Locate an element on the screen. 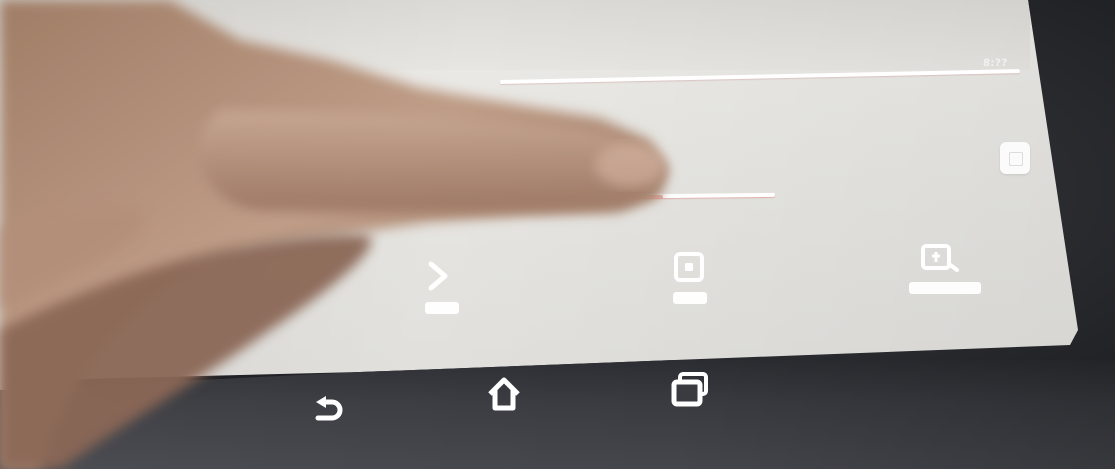  home-icon is located at coordinates (504, 394).